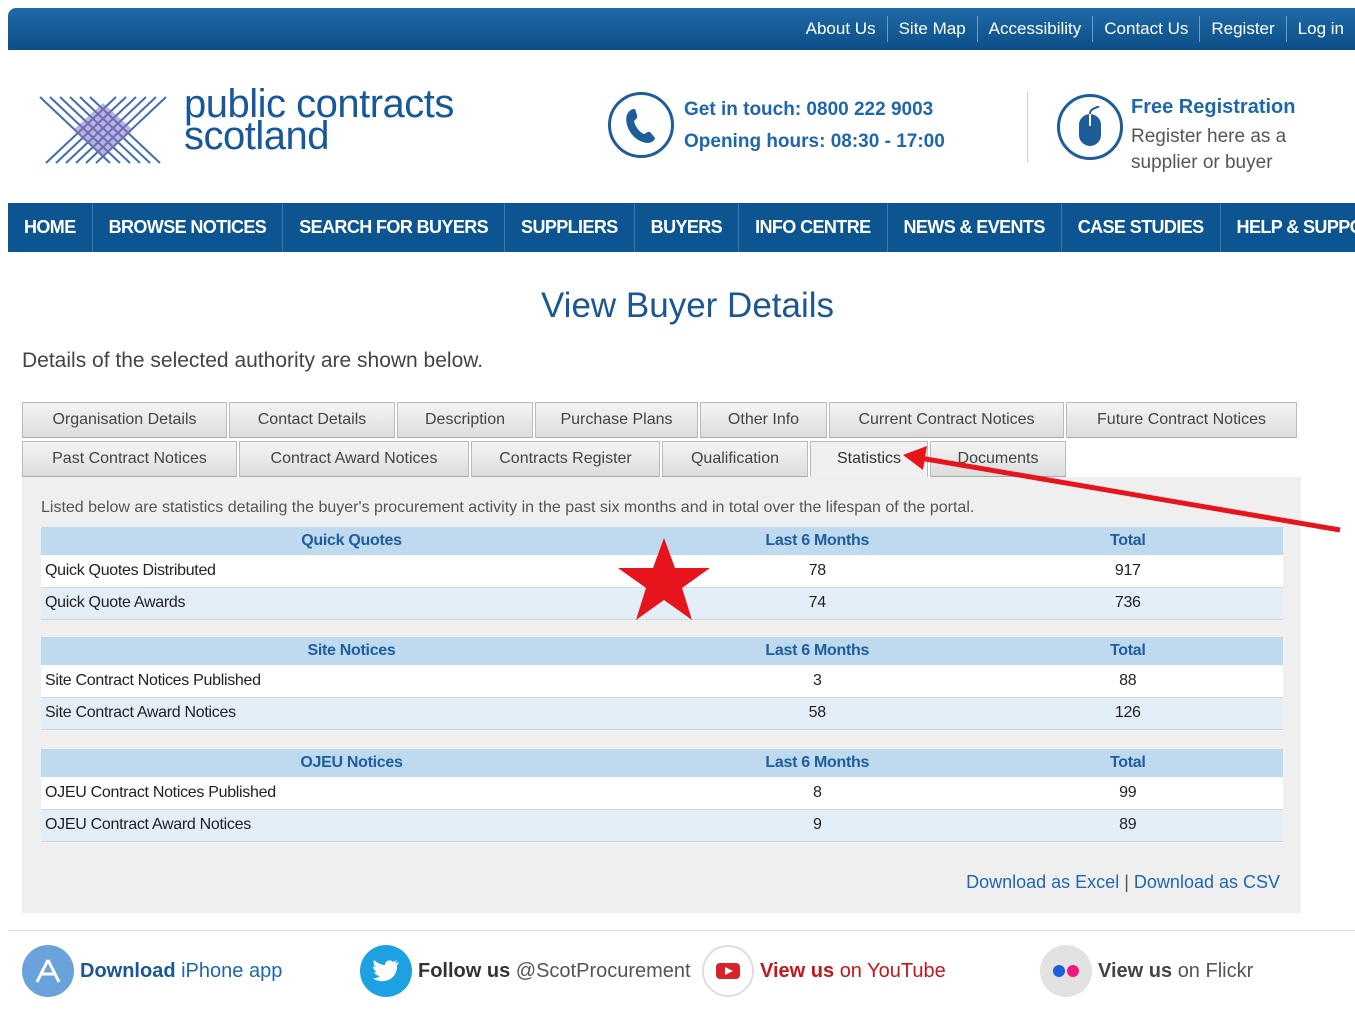 This screenshot has height=1015, width=1355. Describe the element at coordinates (1209, 149) in the screenshot. I see `free-registration-subtitle: Register here as a supplier or buyer` at that location.